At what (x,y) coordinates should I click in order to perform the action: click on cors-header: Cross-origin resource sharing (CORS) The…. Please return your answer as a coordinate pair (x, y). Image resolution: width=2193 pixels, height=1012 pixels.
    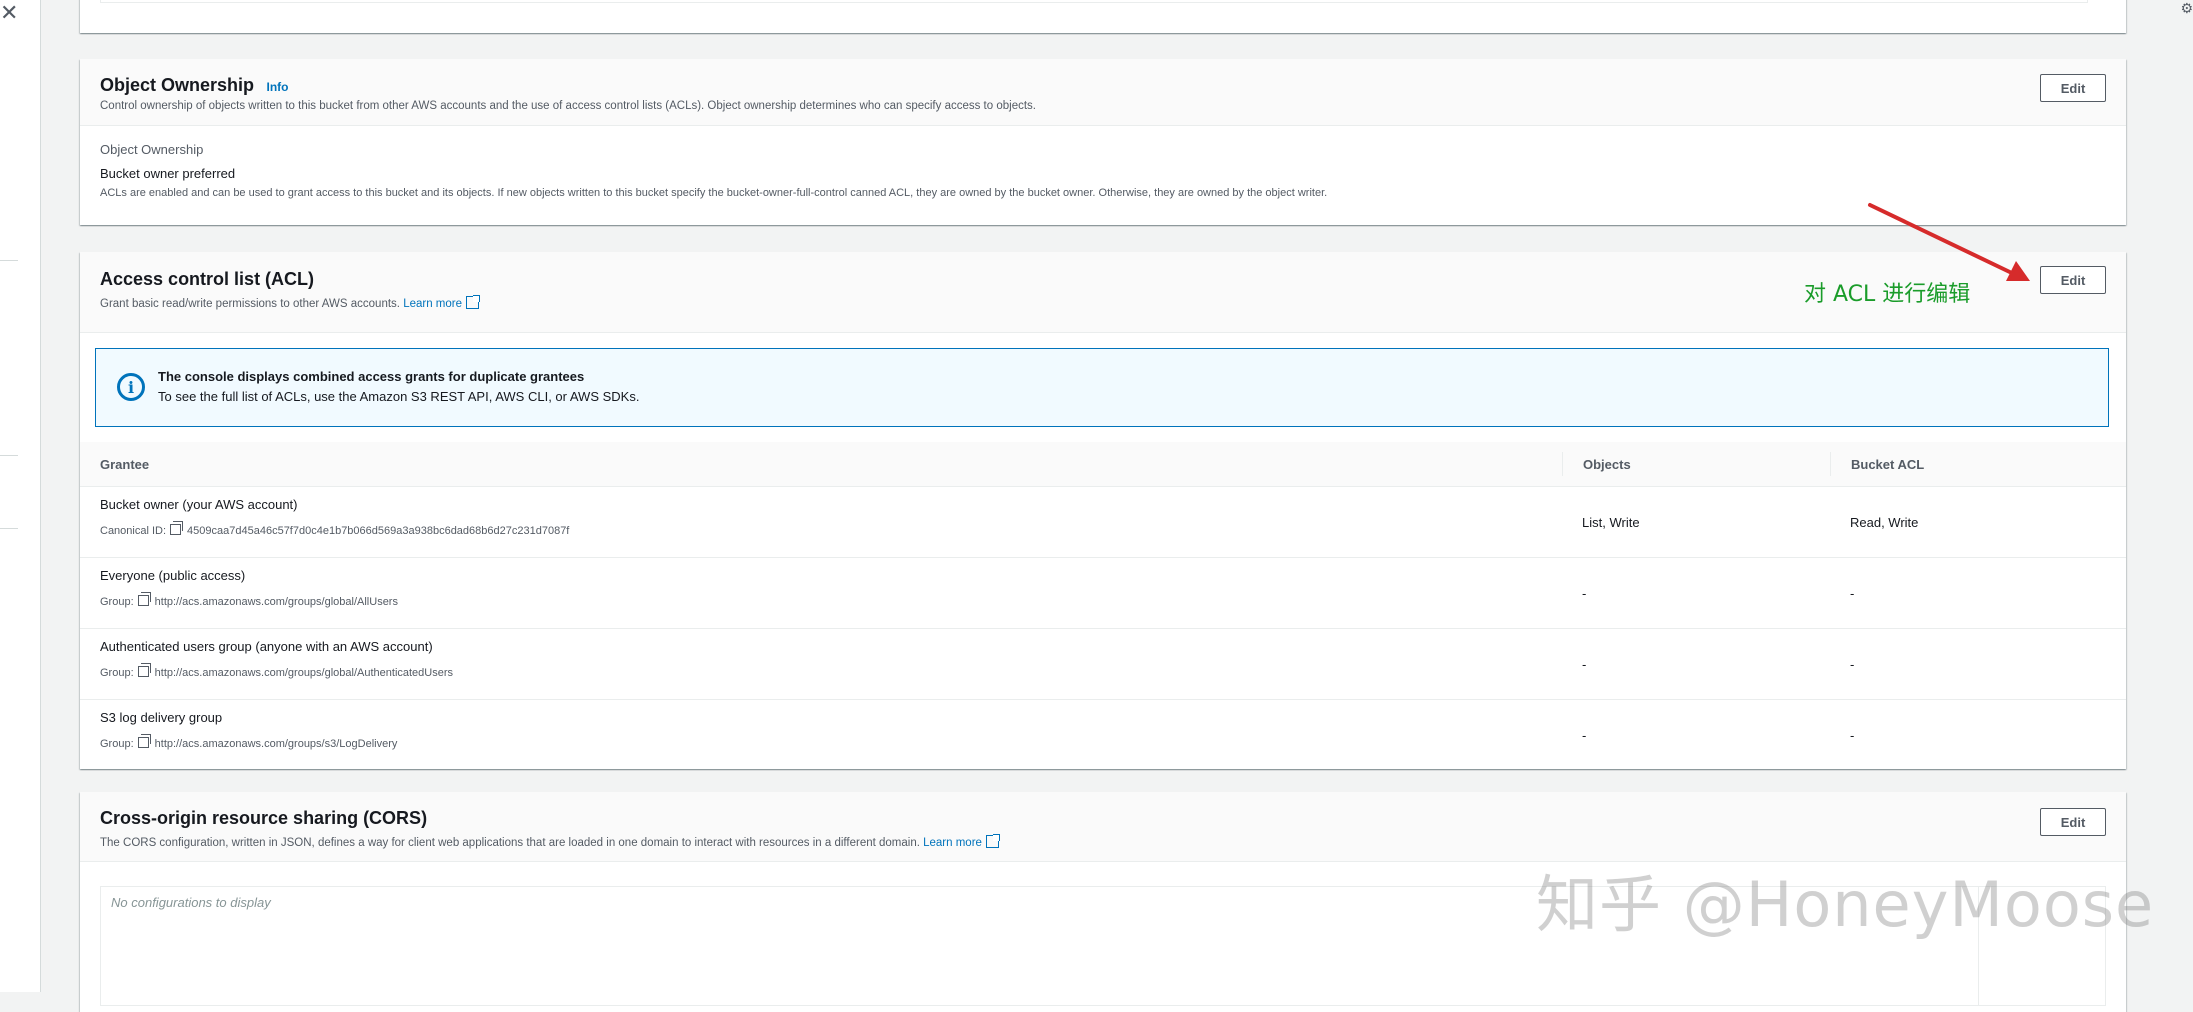
    Looking at the image, I should click on (1103, 827).